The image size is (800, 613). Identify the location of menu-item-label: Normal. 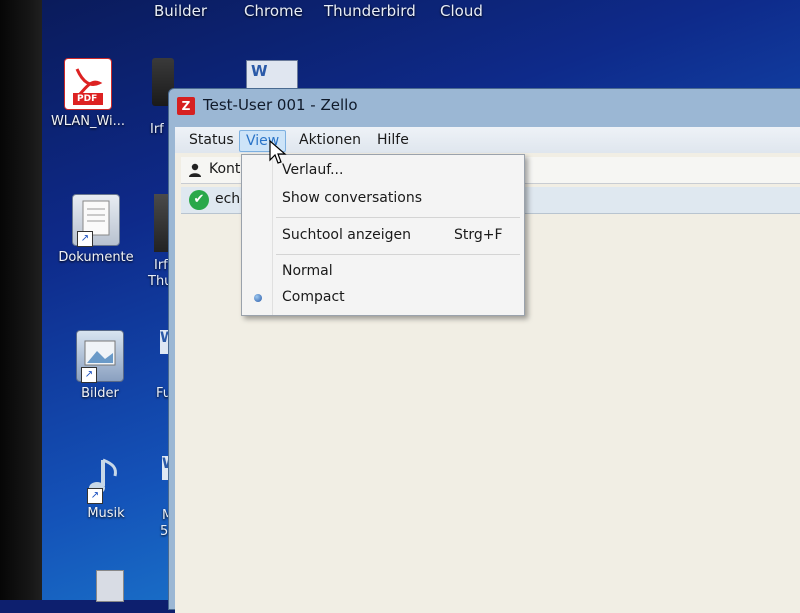
(307, 271).